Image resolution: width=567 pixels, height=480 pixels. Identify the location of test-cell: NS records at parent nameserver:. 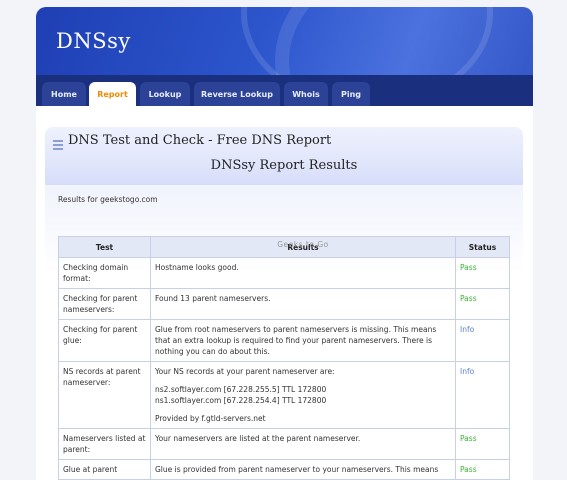
(104, 395).